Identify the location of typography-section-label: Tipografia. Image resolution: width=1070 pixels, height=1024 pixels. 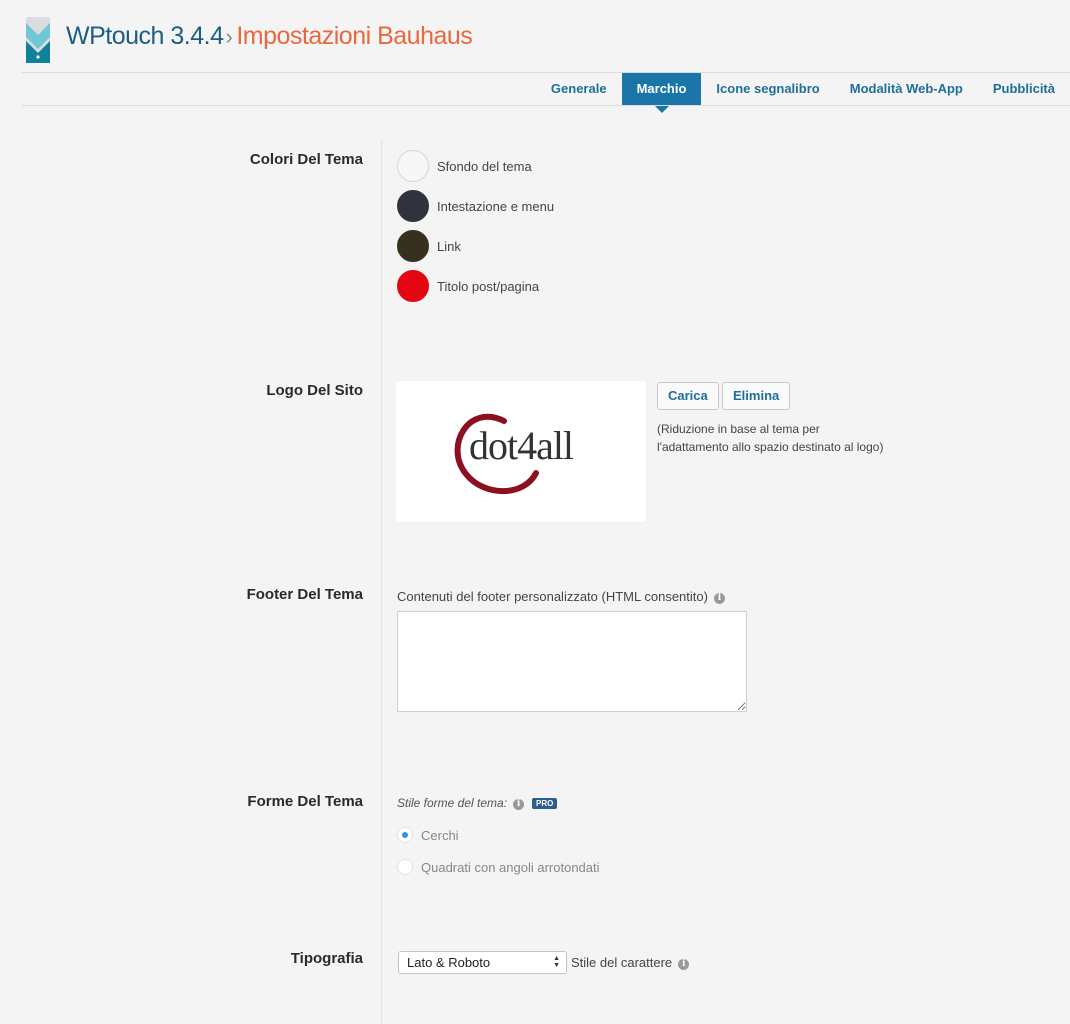
(326, 958).